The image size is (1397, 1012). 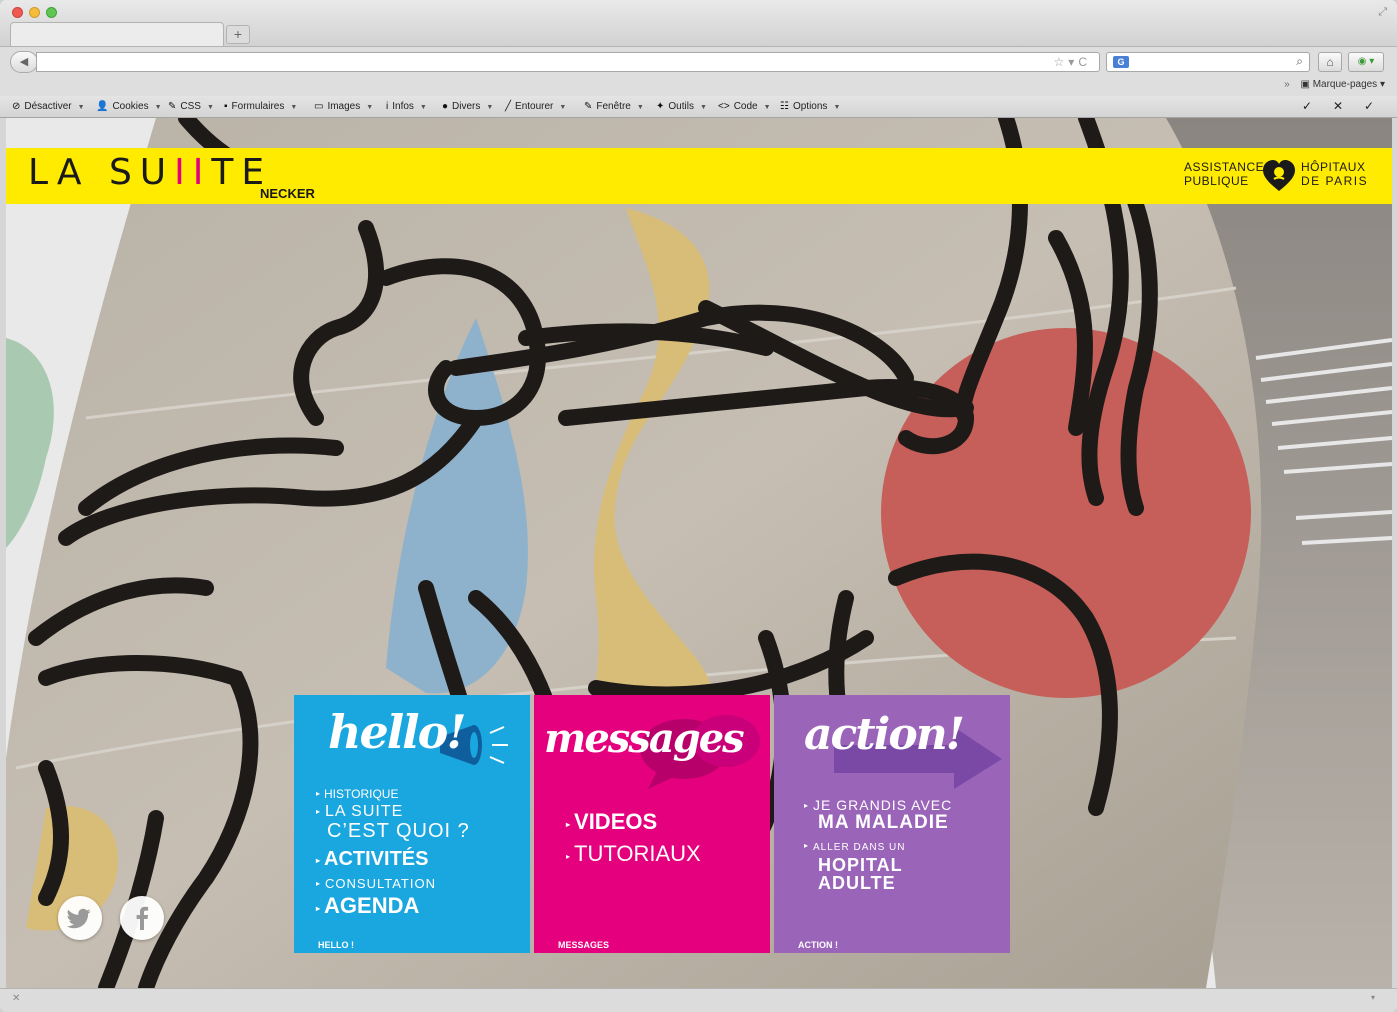 I want to click on link-videos-label: VIDEOS, so click(x=616, y=821).